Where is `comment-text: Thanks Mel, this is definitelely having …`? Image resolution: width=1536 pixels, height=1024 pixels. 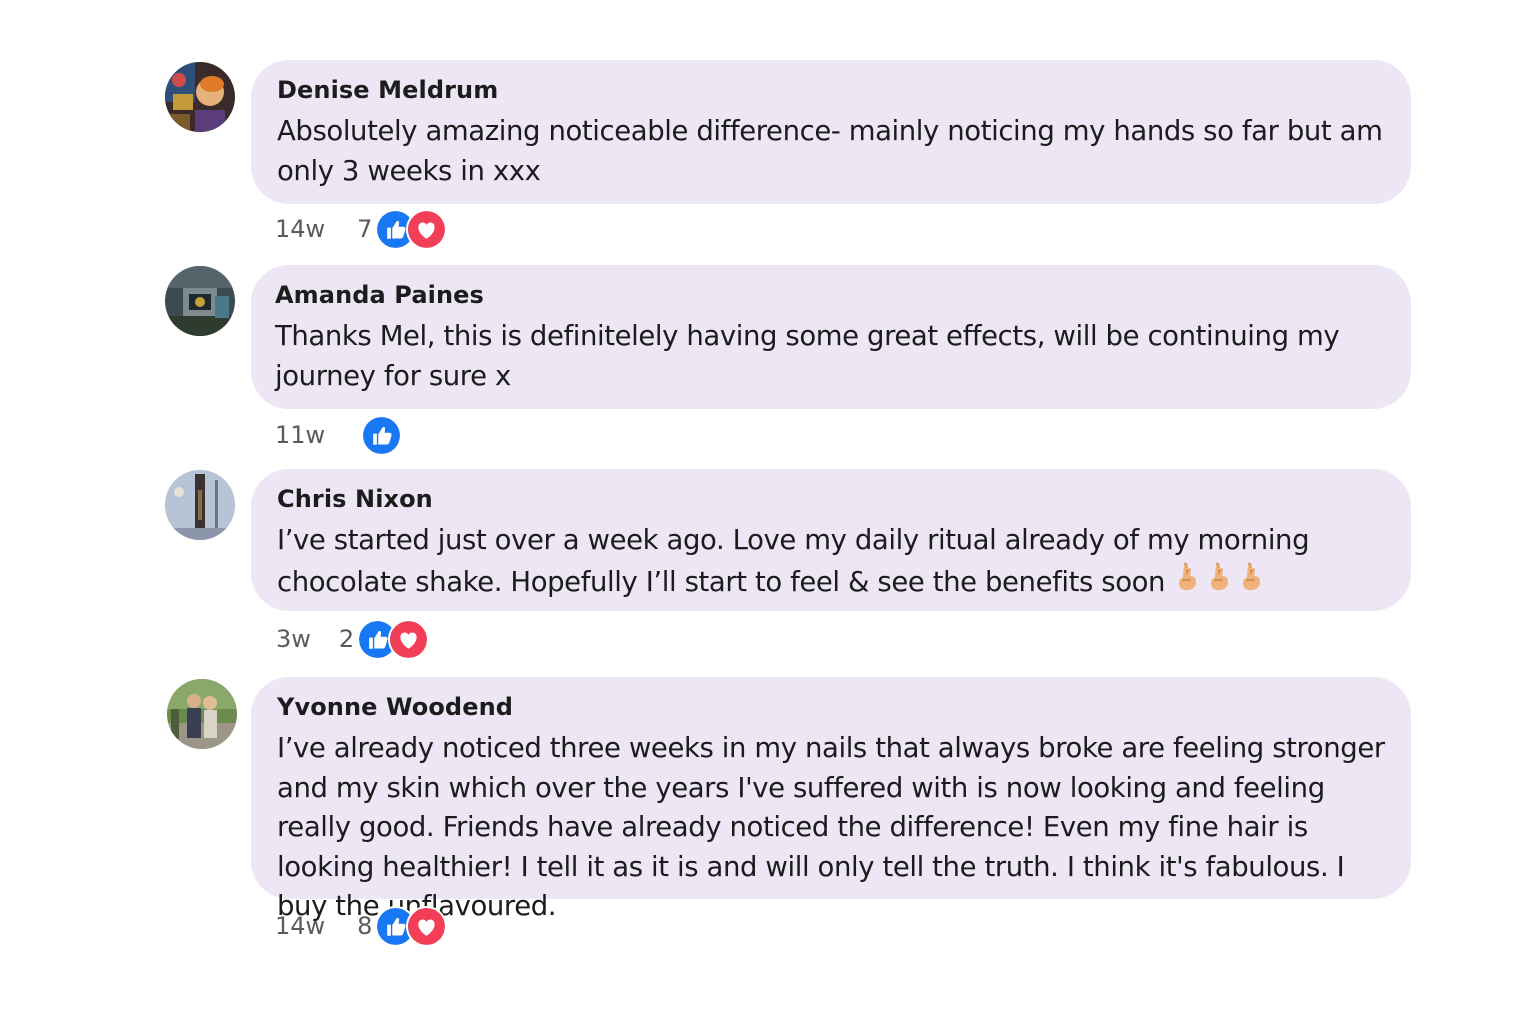
comment-text: Thanks Mel, this is definitelely having … is located at coordinates (807, 356).